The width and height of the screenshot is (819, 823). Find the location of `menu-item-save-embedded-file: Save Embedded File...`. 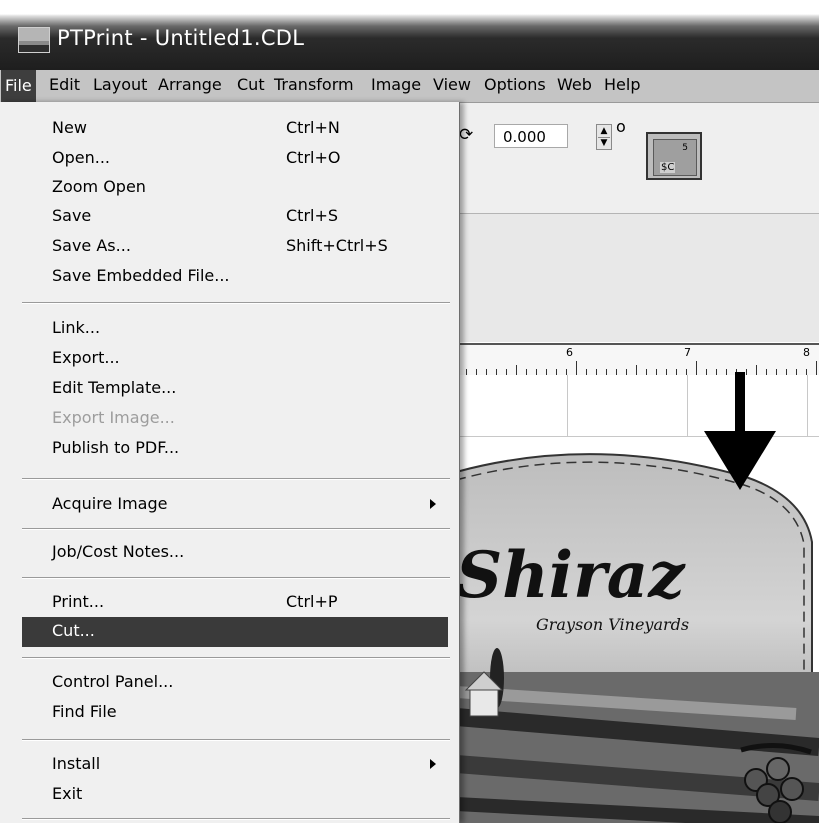

menu-item-save-embedded-file: Save Embedded File... is located at coordinates (229, 277).